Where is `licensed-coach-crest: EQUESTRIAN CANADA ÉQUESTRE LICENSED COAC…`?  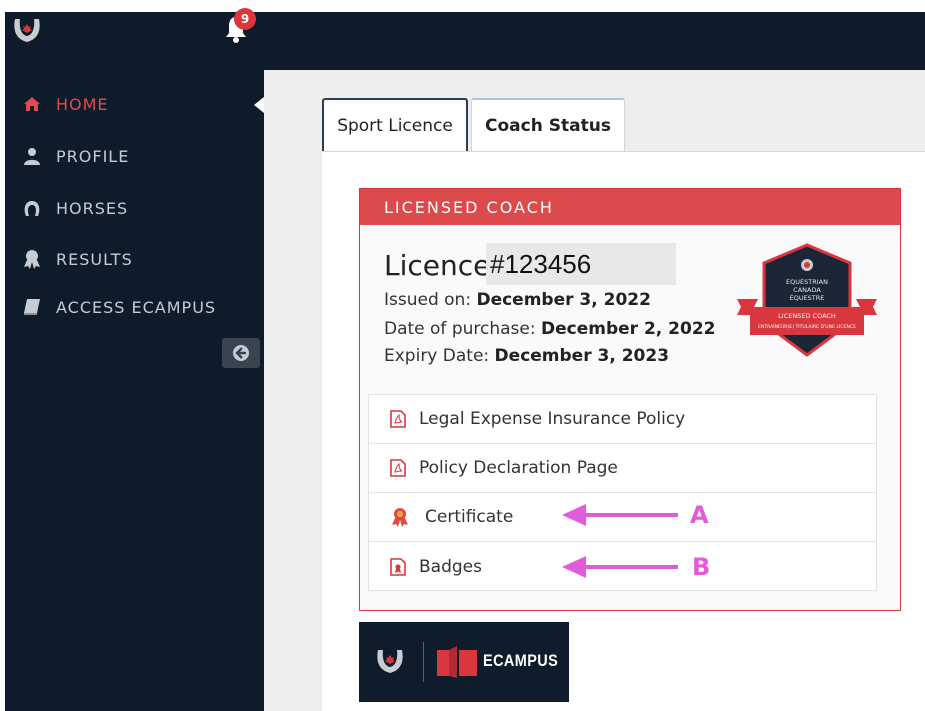 licensed-coach-crest: EQUESTRIAN CANADA ÉQUESTRE LICENSED COAC… is located at coordinates (807, 300).